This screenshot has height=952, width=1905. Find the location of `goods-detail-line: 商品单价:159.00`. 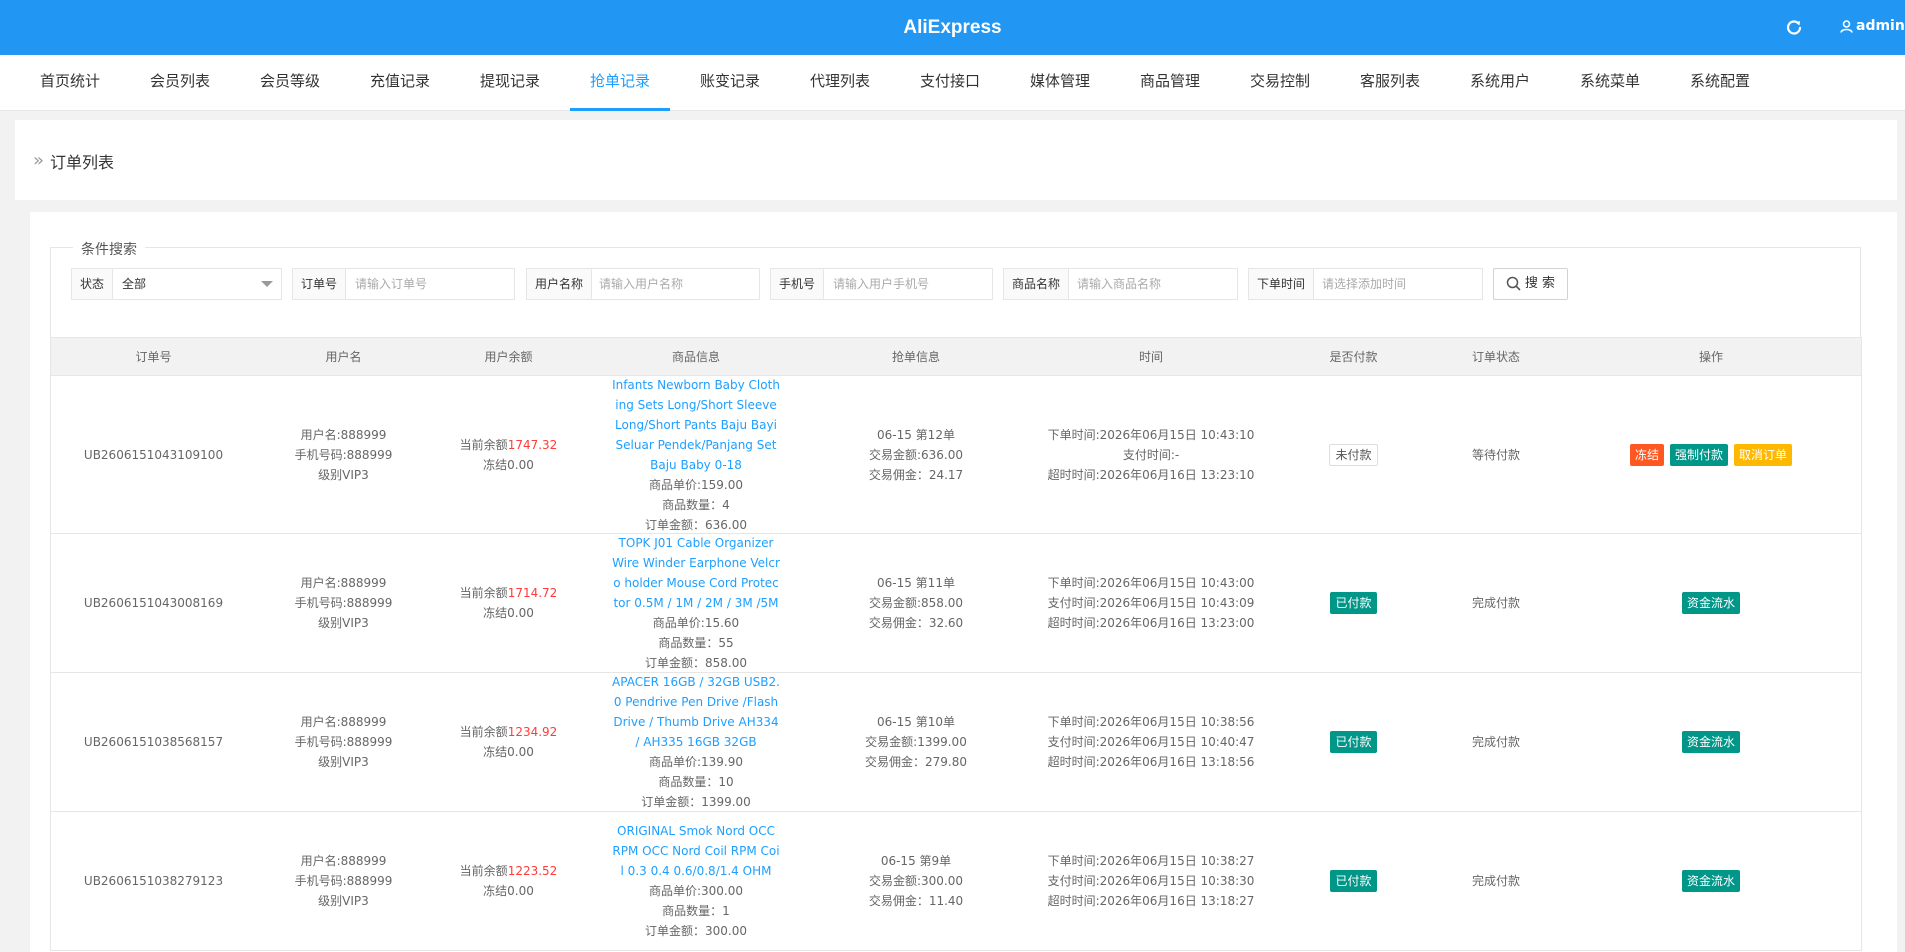

goods-detail-line: 商品单价:159.00 is located at coordinates (696, 484).